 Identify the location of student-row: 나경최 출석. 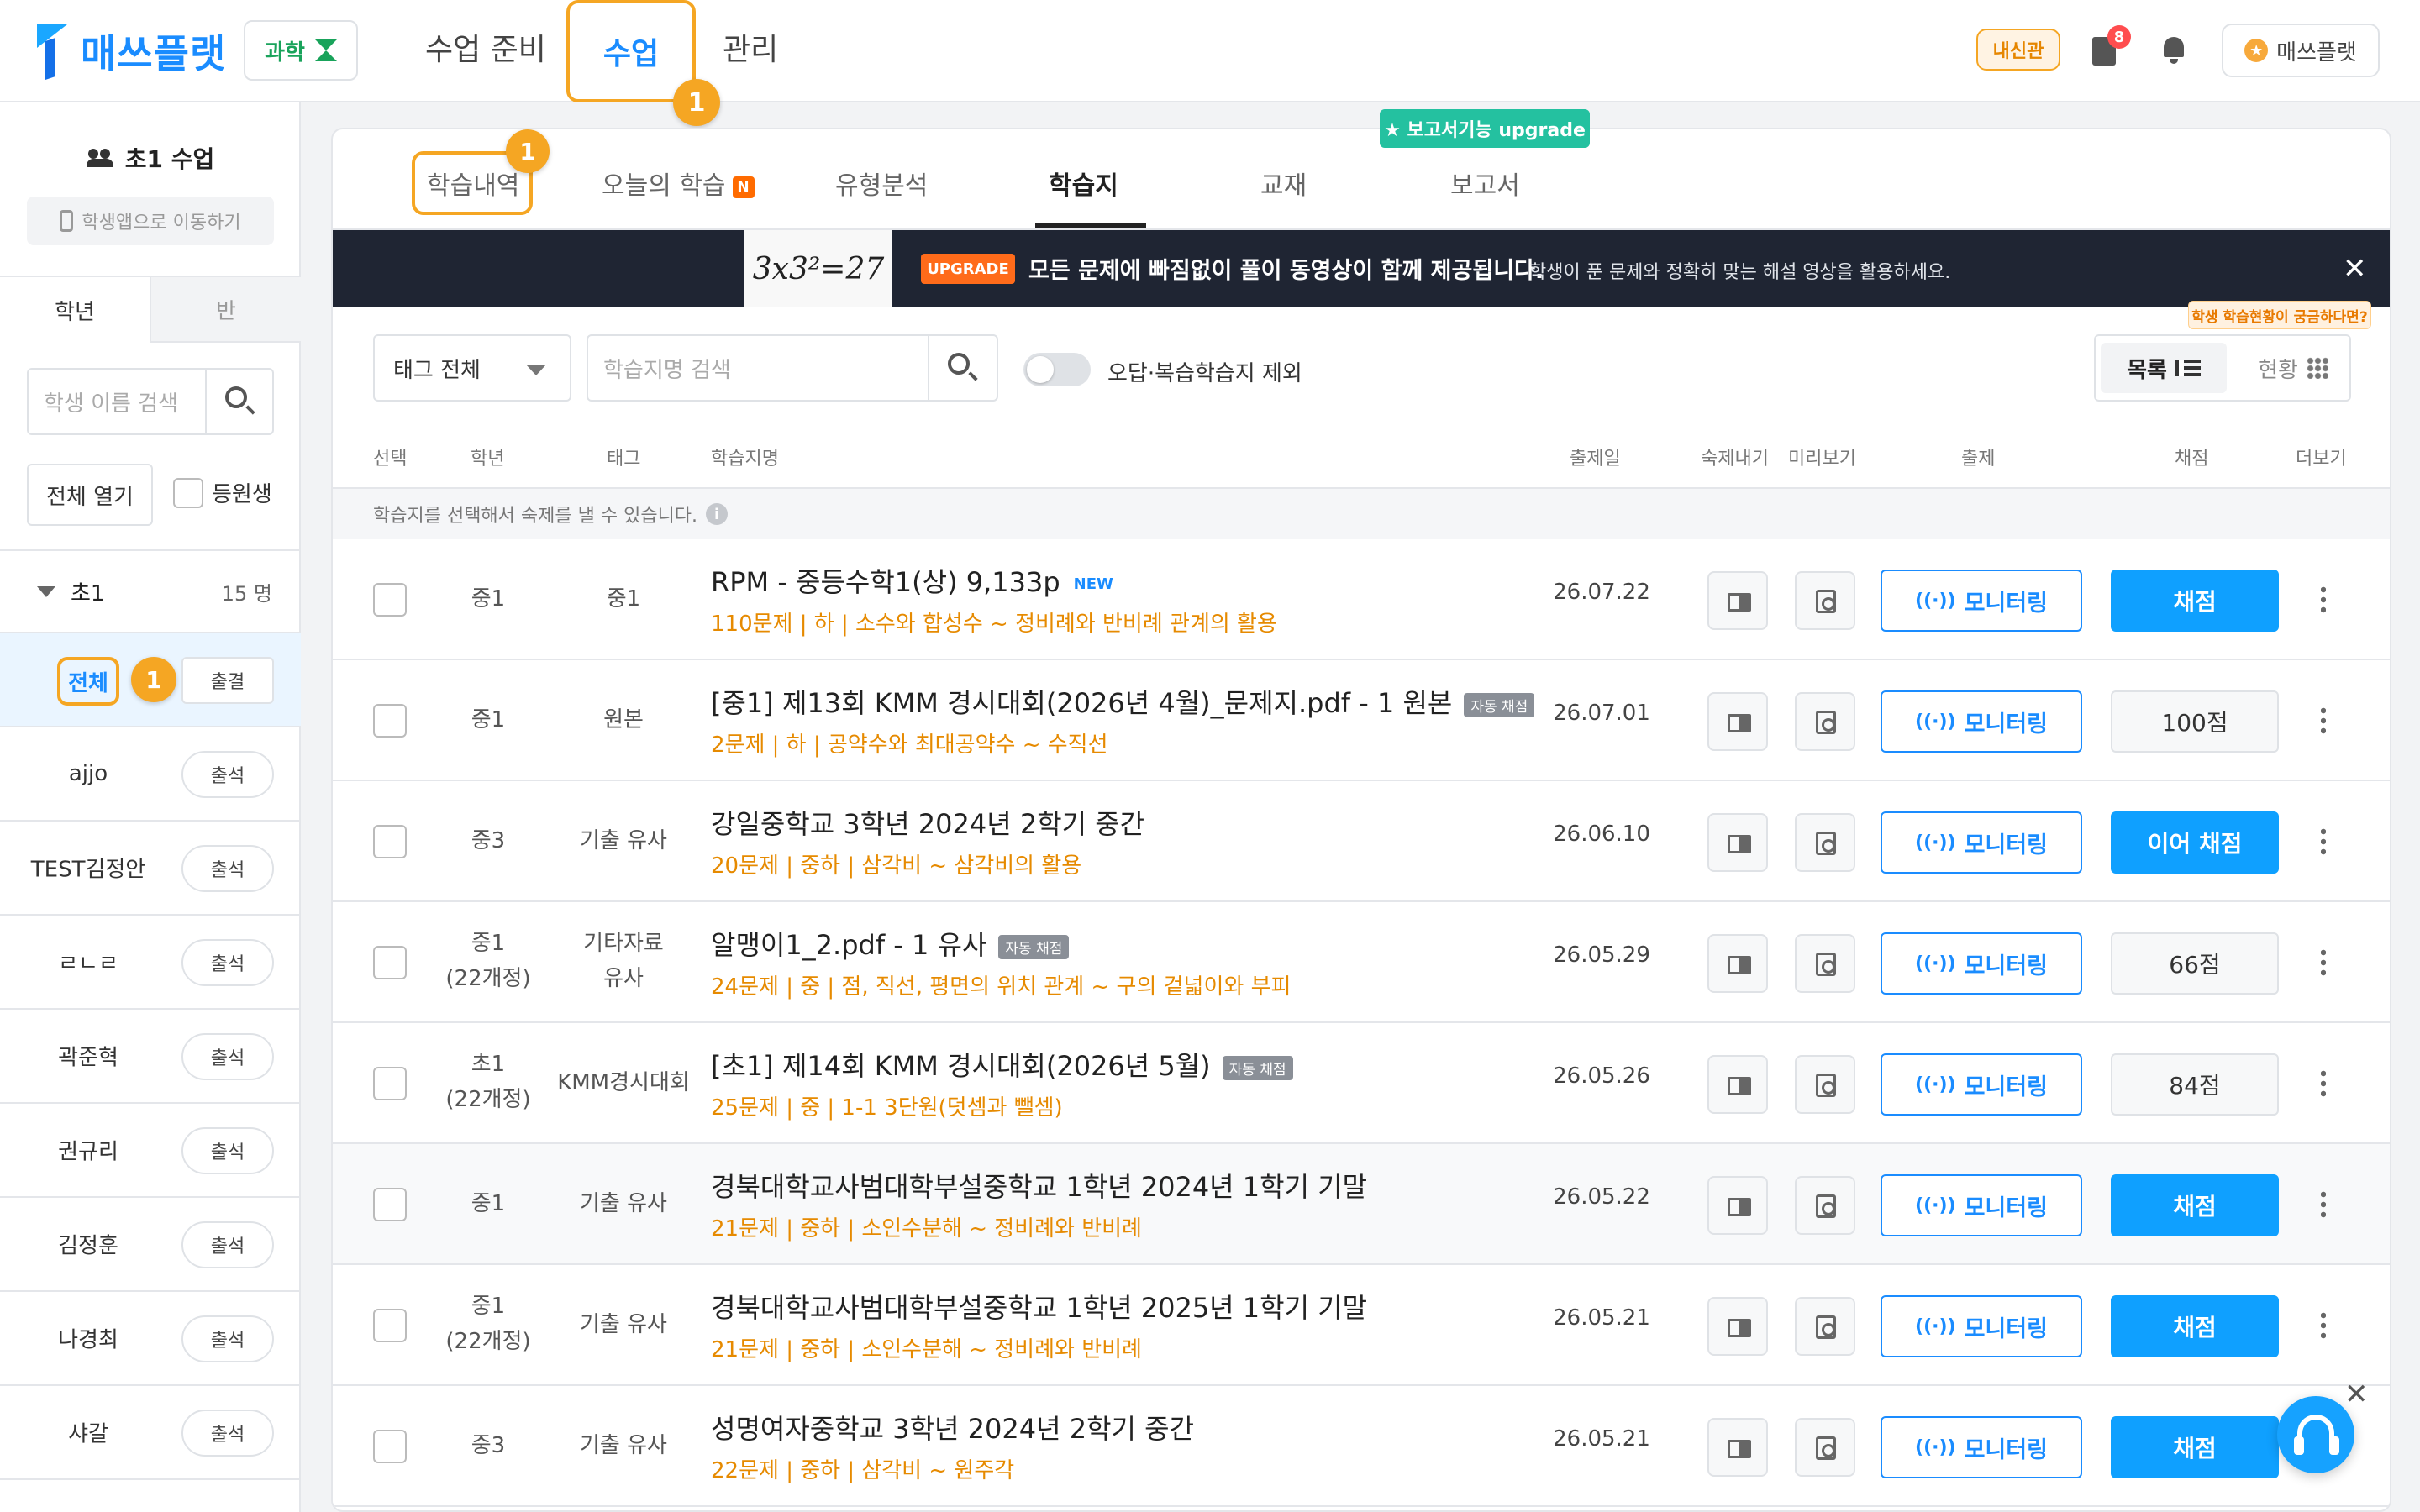
(150, 1339).